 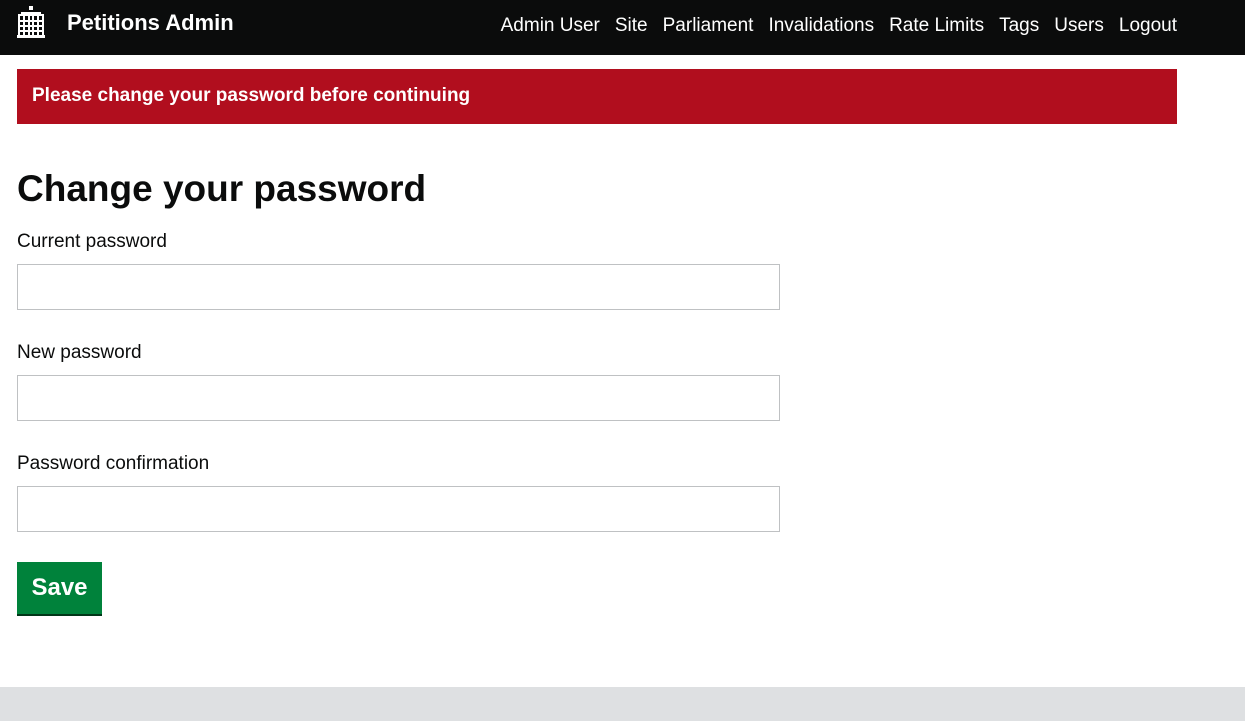 I want to click on nav-parliament: Parliament, so click(x=708, y=26).